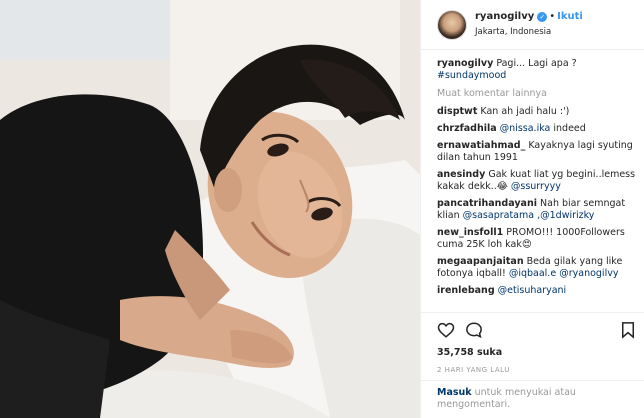 This screenshot has width=644, height=418. Describe the element at coordinates (473, 370) in the screenshot. I see `timestamp: 2 HARI YANG LALU` at that location.